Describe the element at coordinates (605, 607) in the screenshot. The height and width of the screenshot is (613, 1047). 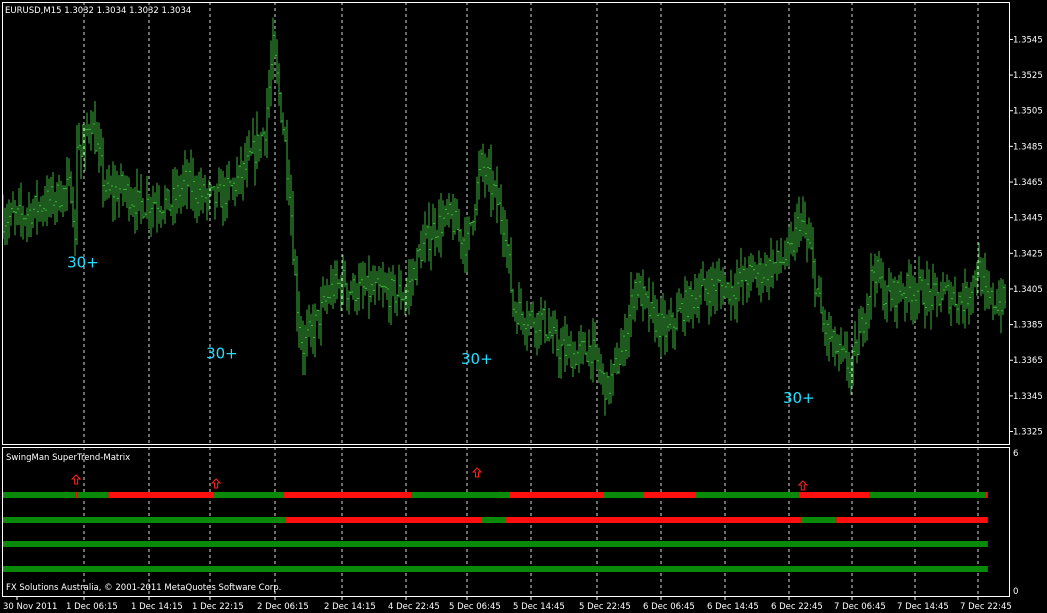
I see `time-tick-label: 5 Dec 22:45` at that location.